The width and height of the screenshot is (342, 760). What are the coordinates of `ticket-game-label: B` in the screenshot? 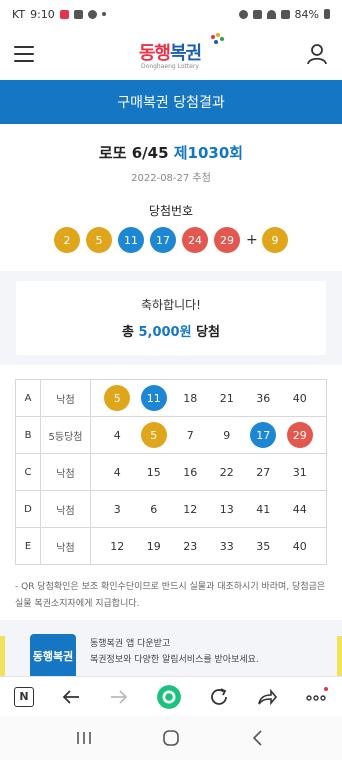 It's located at (28, 435).